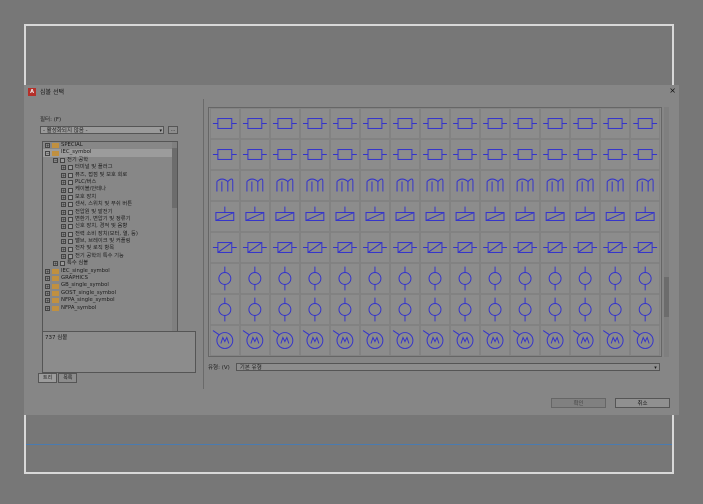 The height and width of the screenshot is (504, 703). I want to click on tree-scrollbar-thumb, so click(174, 178).